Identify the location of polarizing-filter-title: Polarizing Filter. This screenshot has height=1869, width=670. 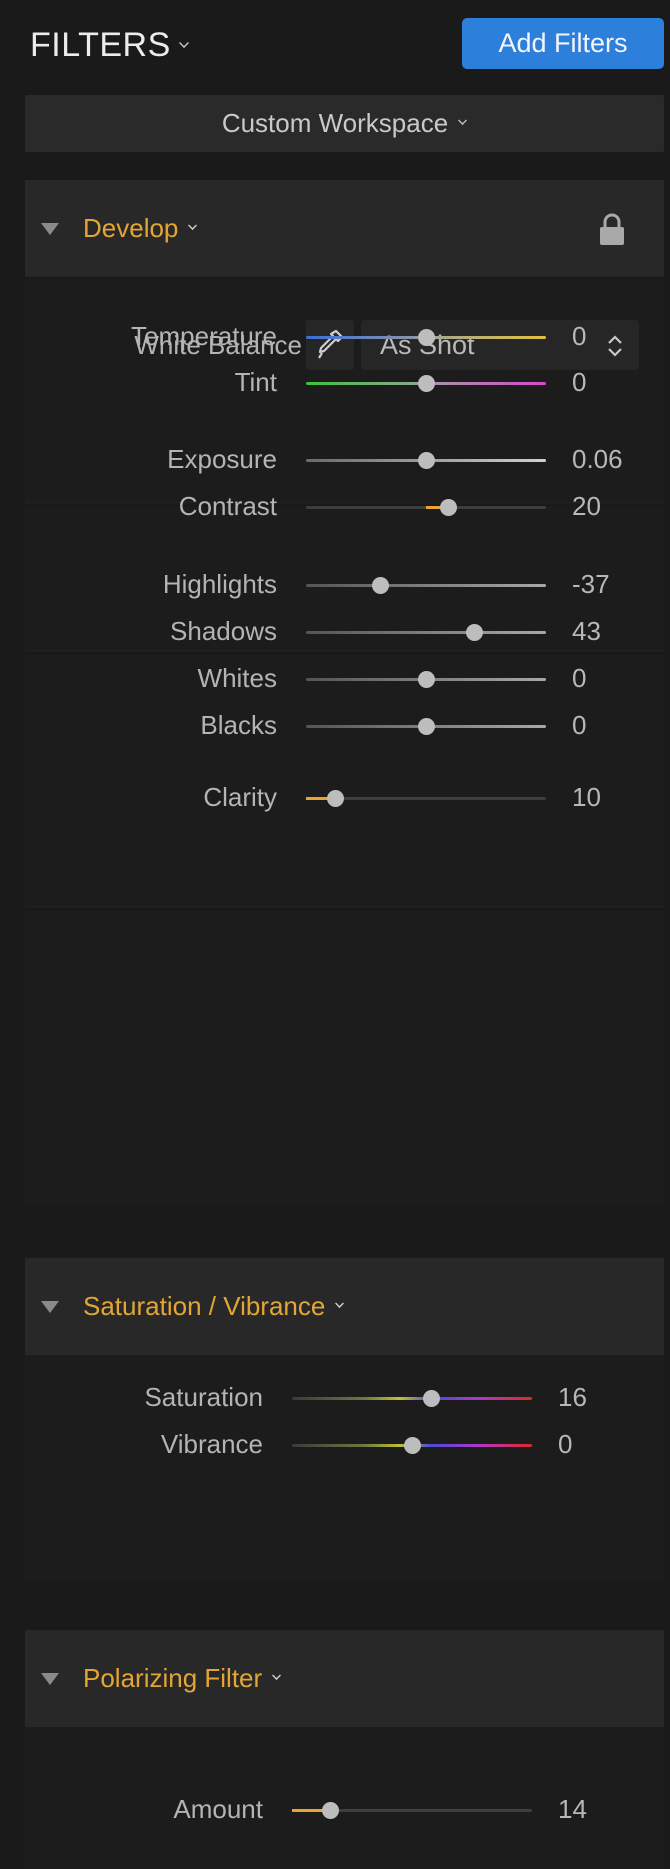
(173, 1678).